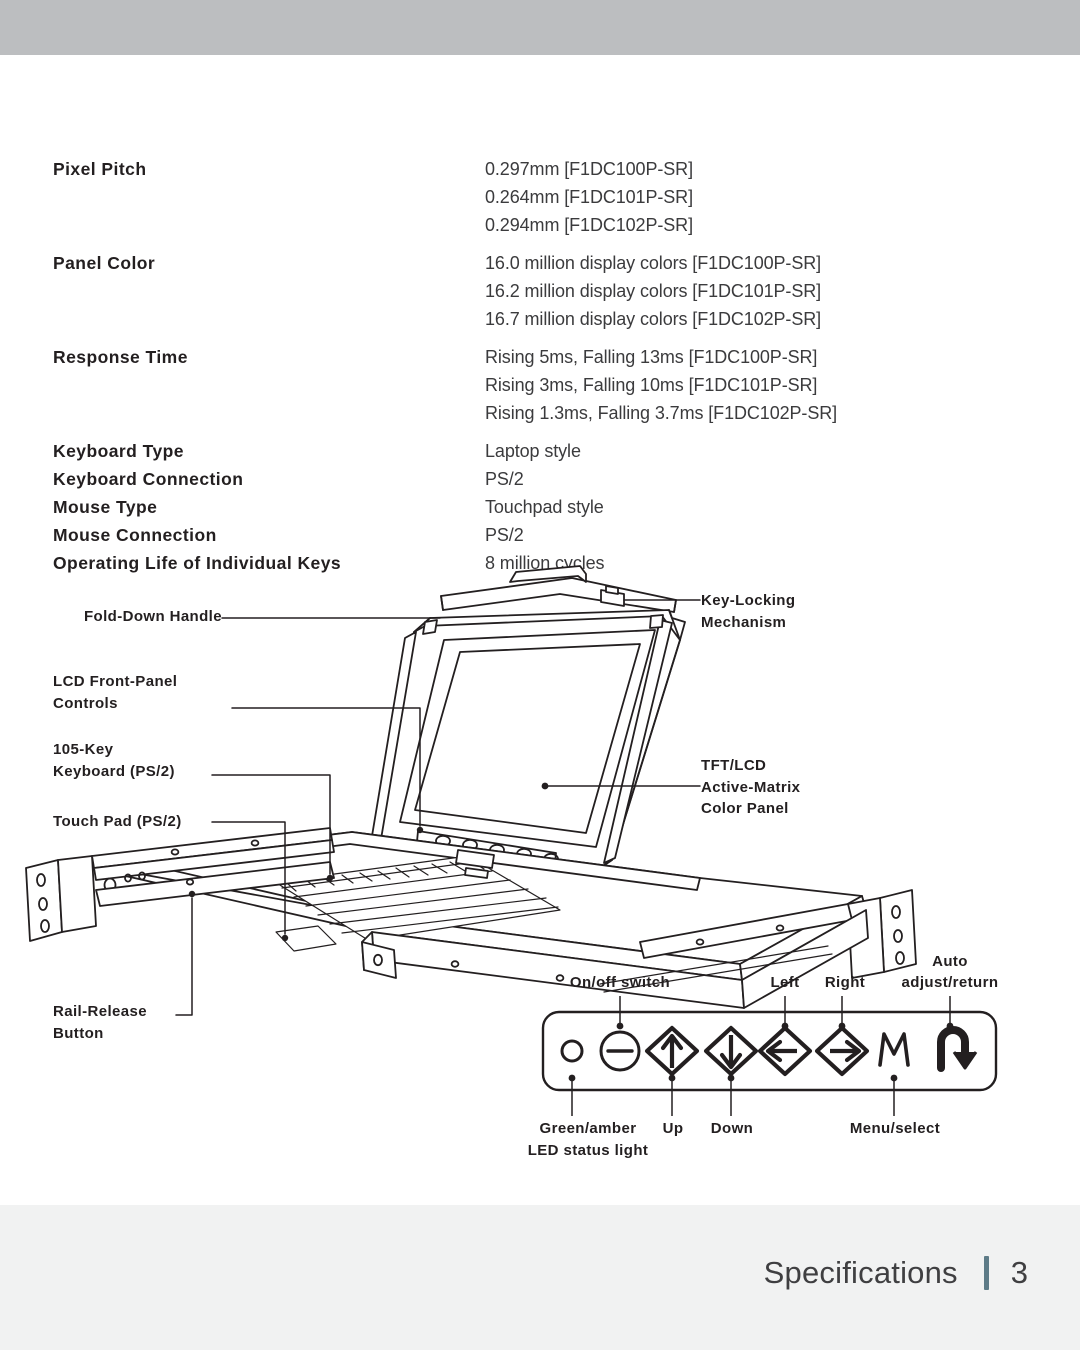  Describe the element at coordinates (118, 451) in the screenshot. I see `spec-label: Keyboard Type` at that location.